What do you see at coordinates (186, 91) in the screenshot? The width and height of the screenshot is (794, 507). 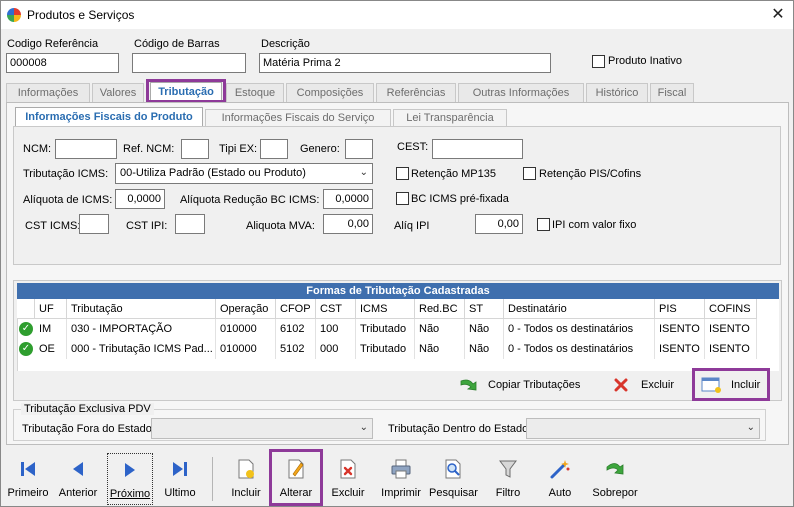 I see `tab-tributacao-highlight` at bounding box center [186, 91].